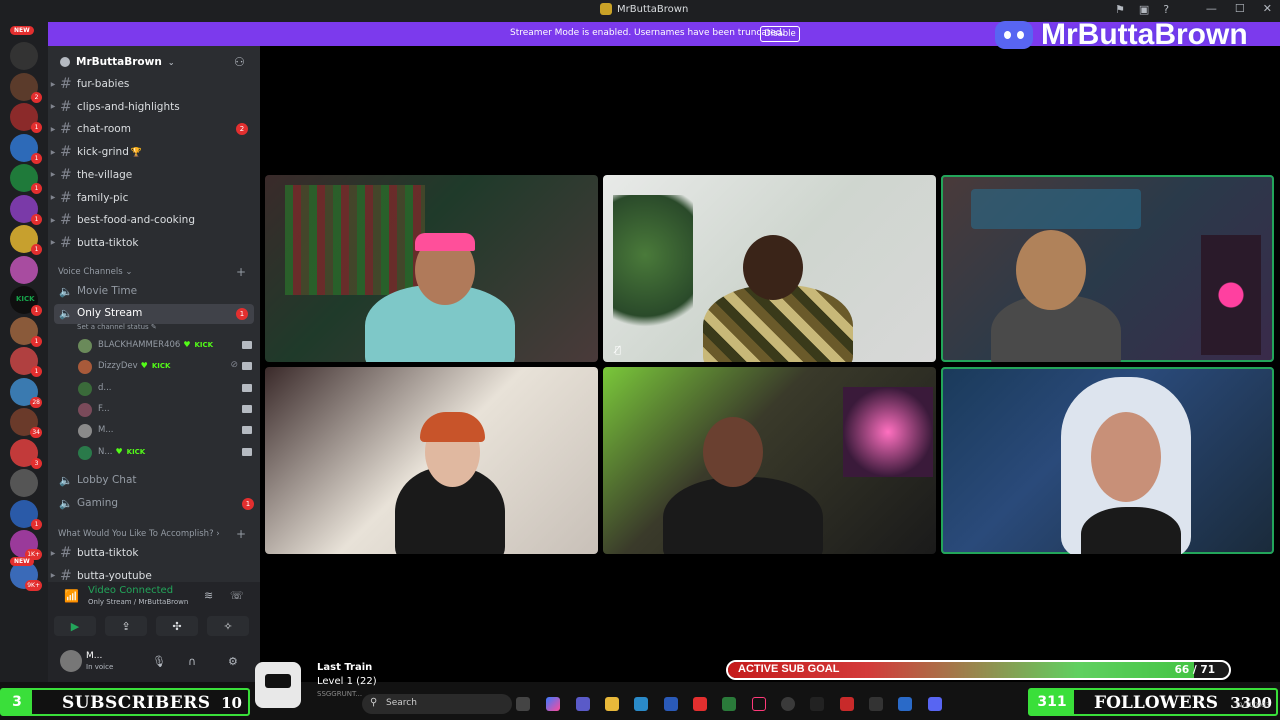  I want to click on voice-user: DizzyDev ♥ KICK ⊘, so click(166, 367).